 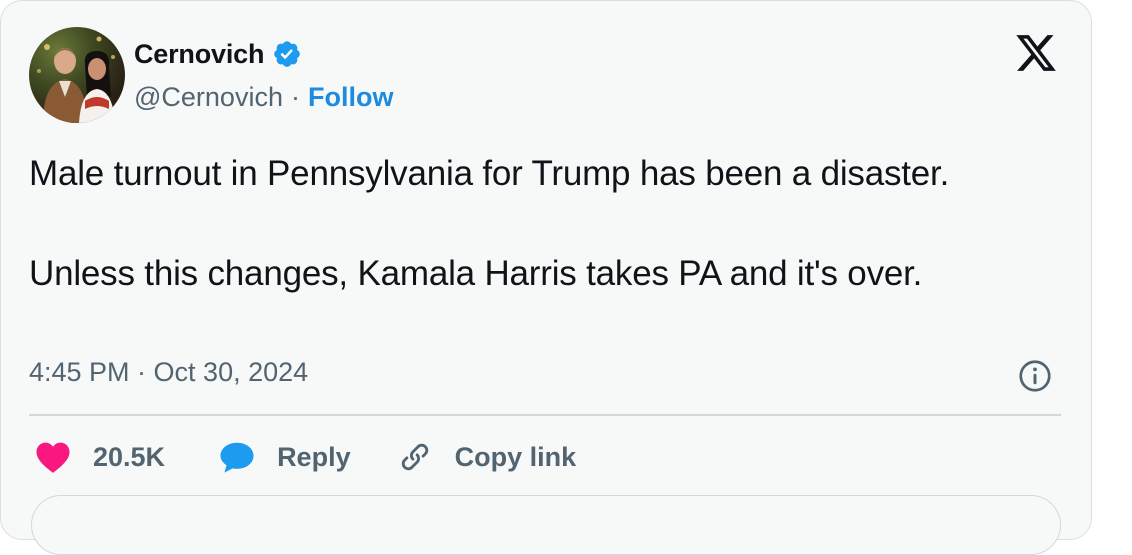 I want to click on verified-badge-icon, so click(x=287, y=54).